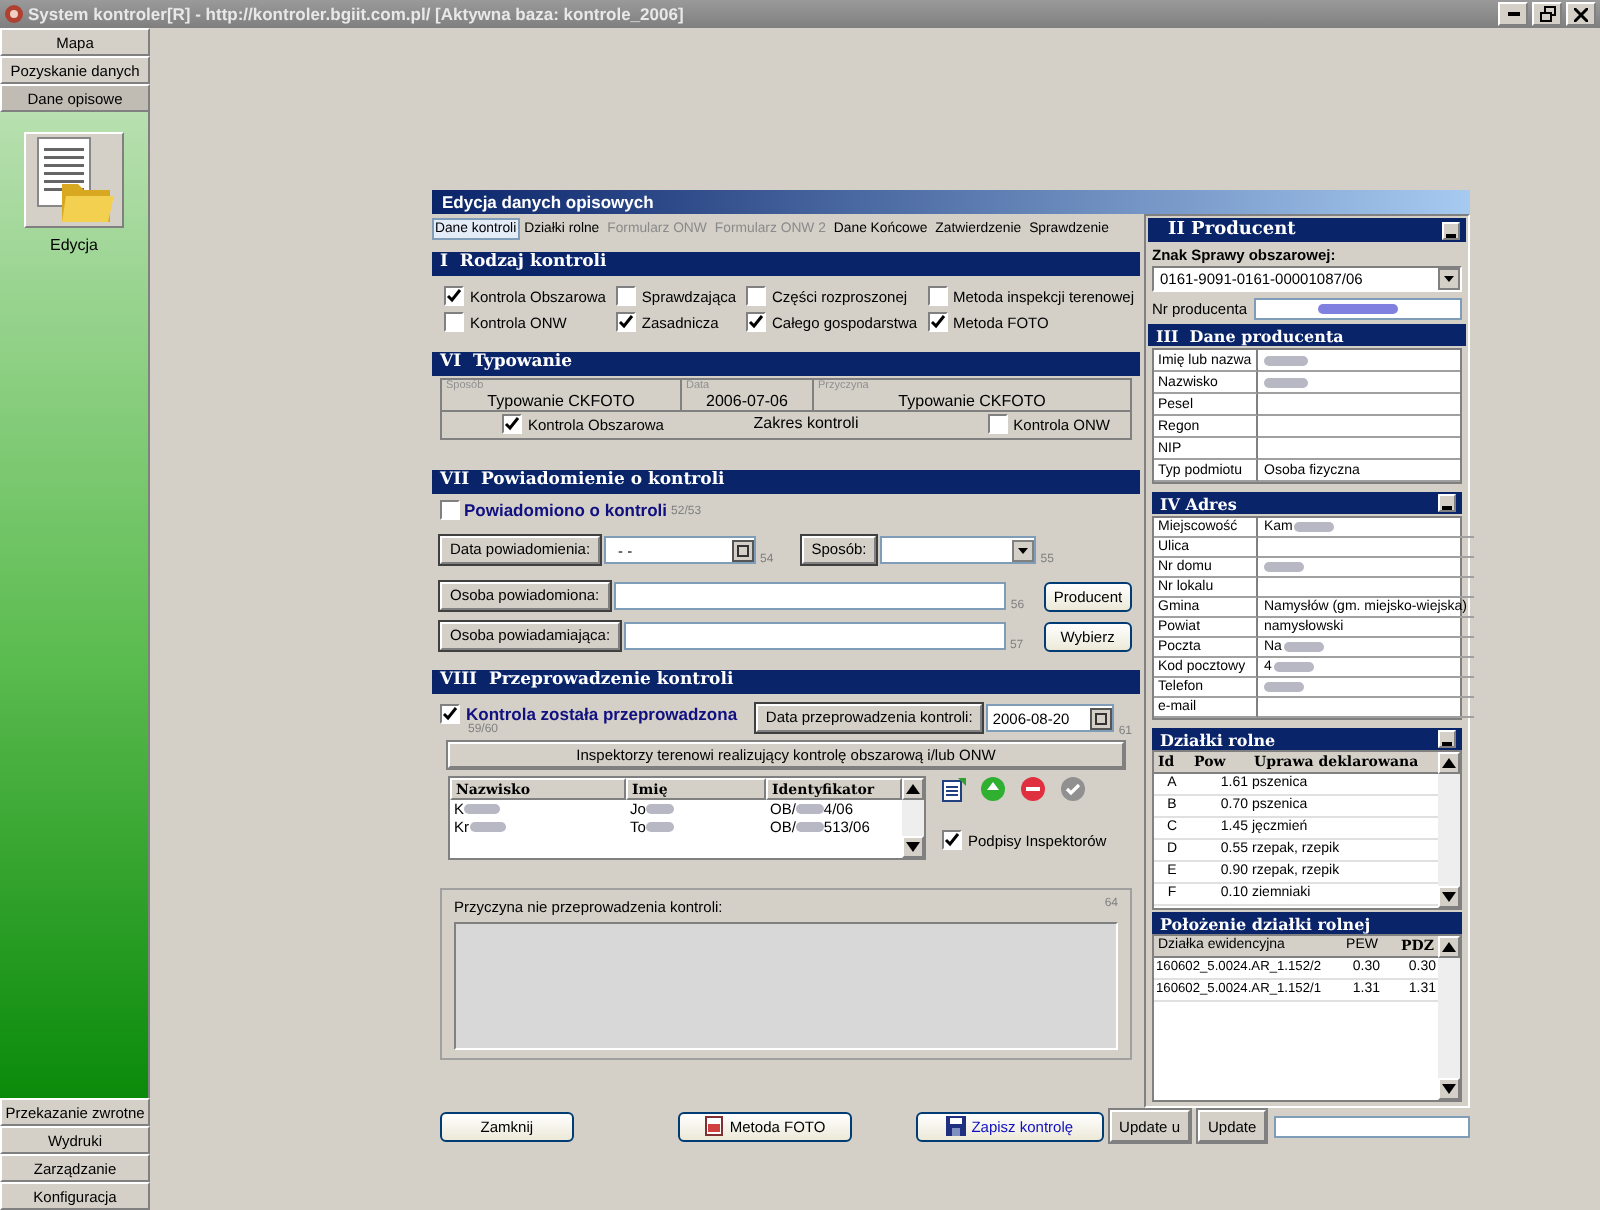  Describe the element at coordinates (955, 1126) in the screenshot. I see `save-icon` at that location.